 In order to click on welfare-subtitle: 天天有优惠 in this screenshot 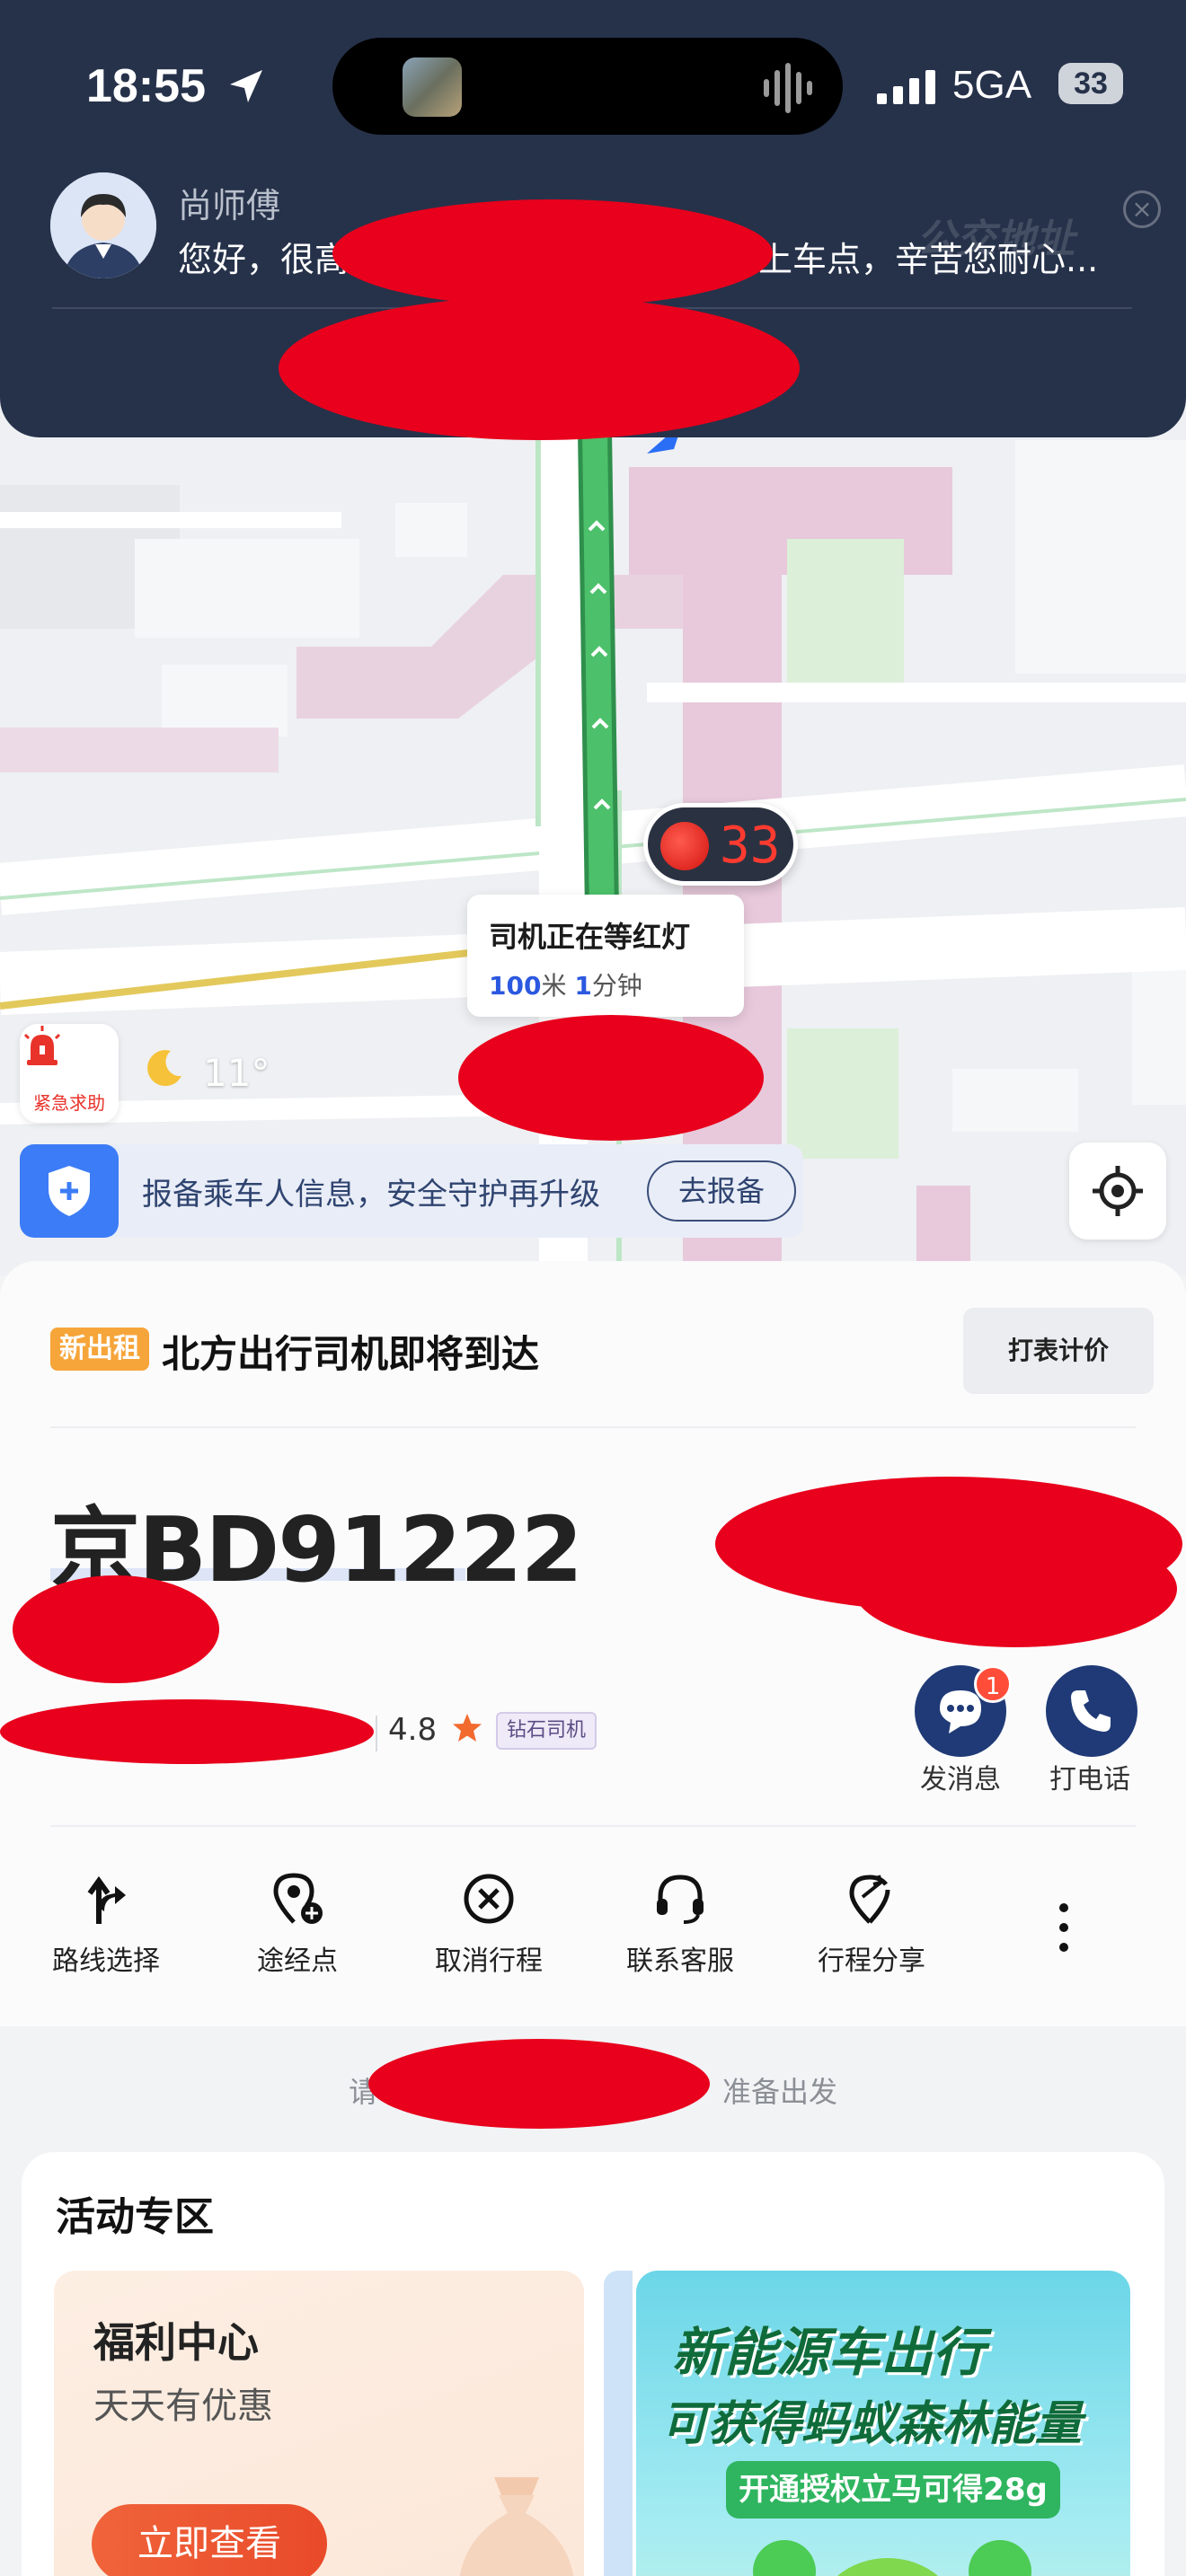, I will do `click(183, 2406)`.